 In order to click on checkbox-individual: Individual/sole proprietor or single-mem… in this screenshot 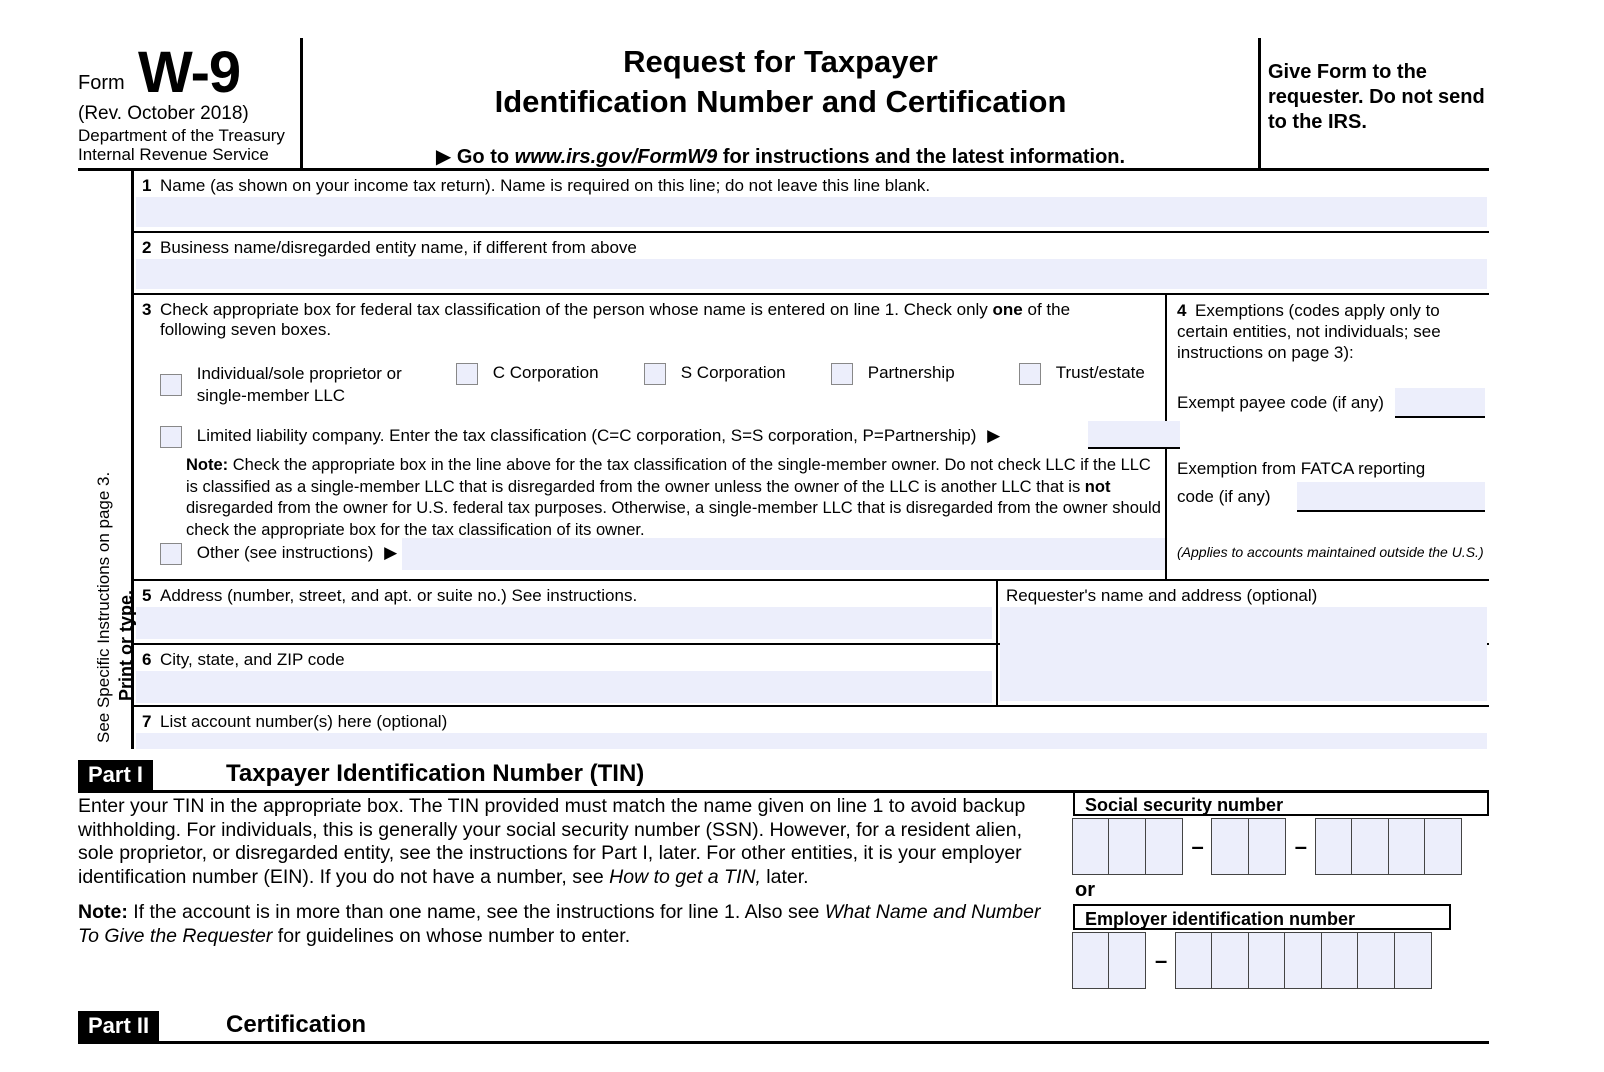, I will do `click(281, 385)`.